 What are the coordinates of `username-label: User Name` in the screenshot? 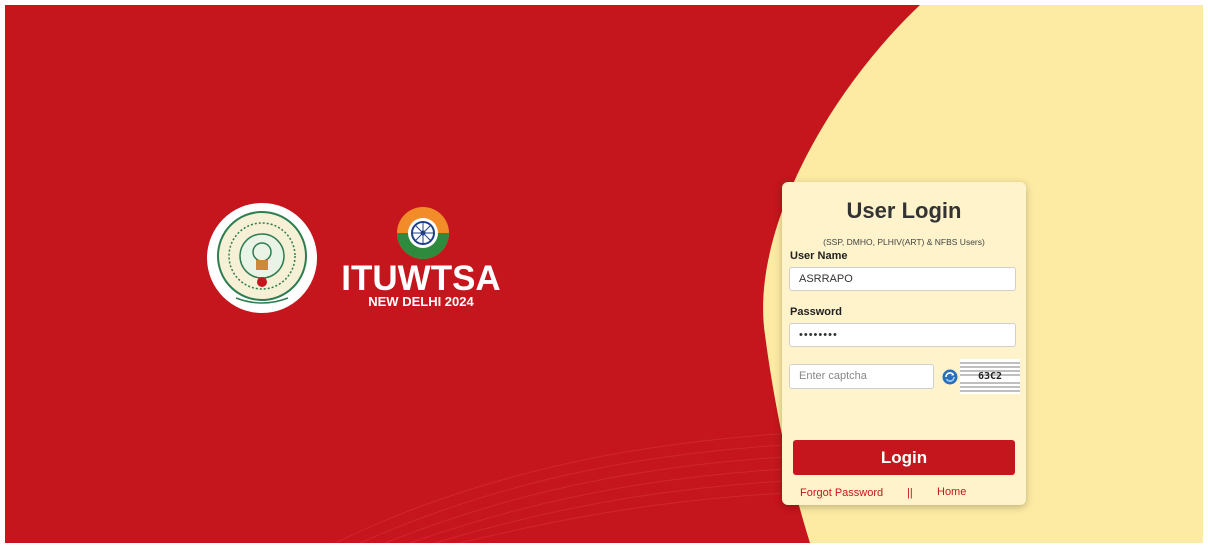 It's located at (819, 256).